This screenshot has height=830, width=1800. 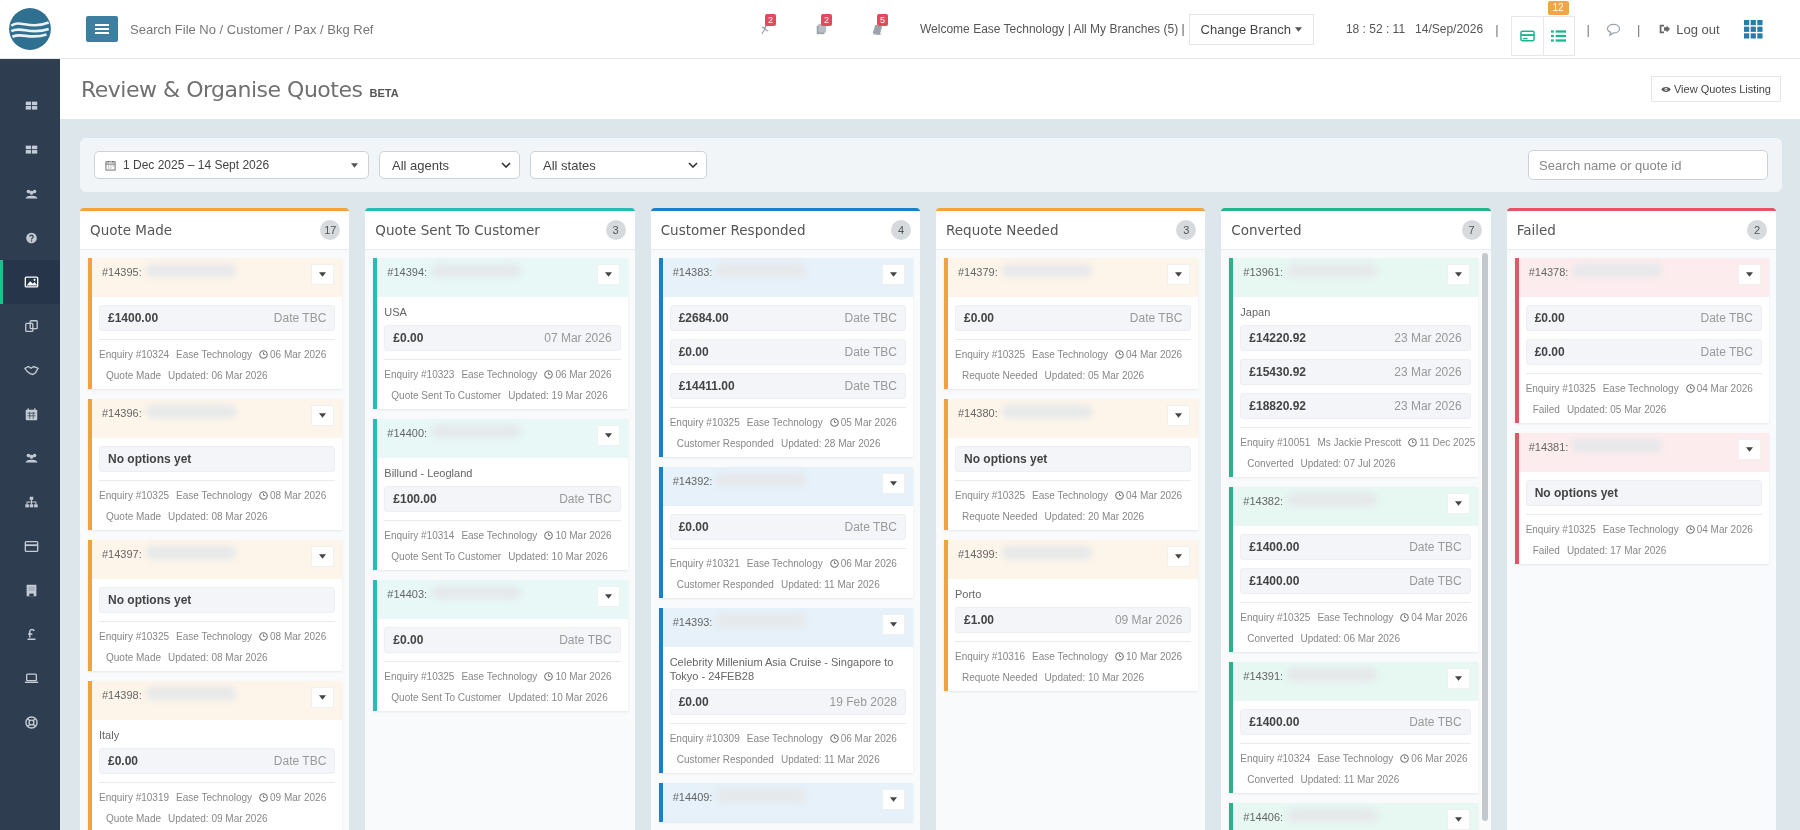 I want to click on quote-reference: #14399:, so click(x=978, y=553).